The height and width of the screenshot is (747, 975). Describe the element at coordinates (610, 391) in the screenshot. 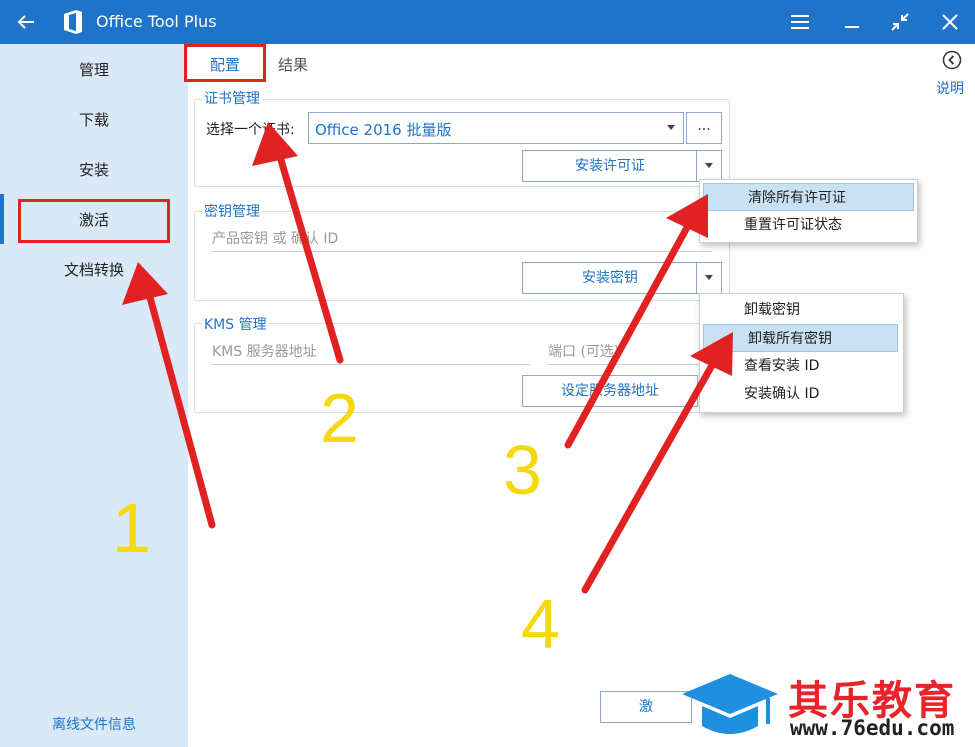

I see `set-server-button: 设定服务器地址` at that location.